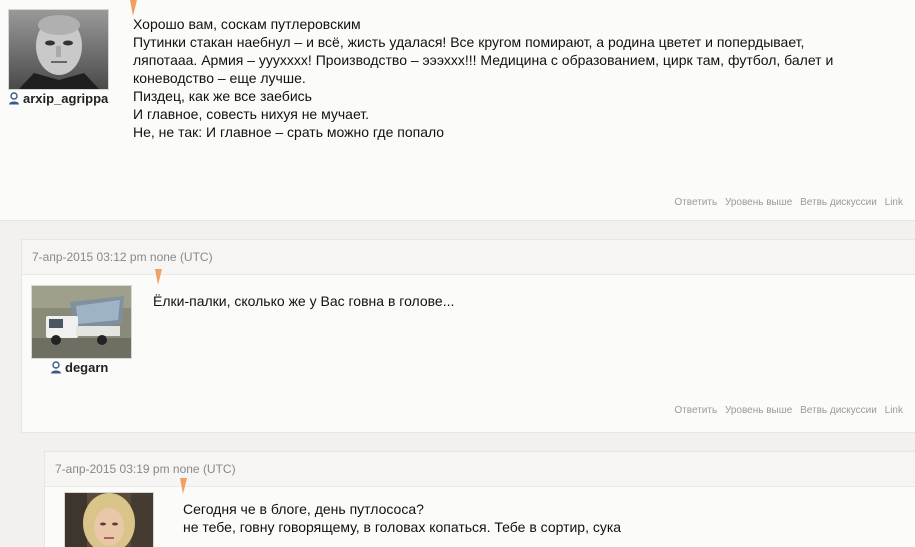  Describe the element at coordinates (480, 469) in the screenshot. I see `comment-header: 7-апр-2015 03:19 pm none (UTC)` at that location.